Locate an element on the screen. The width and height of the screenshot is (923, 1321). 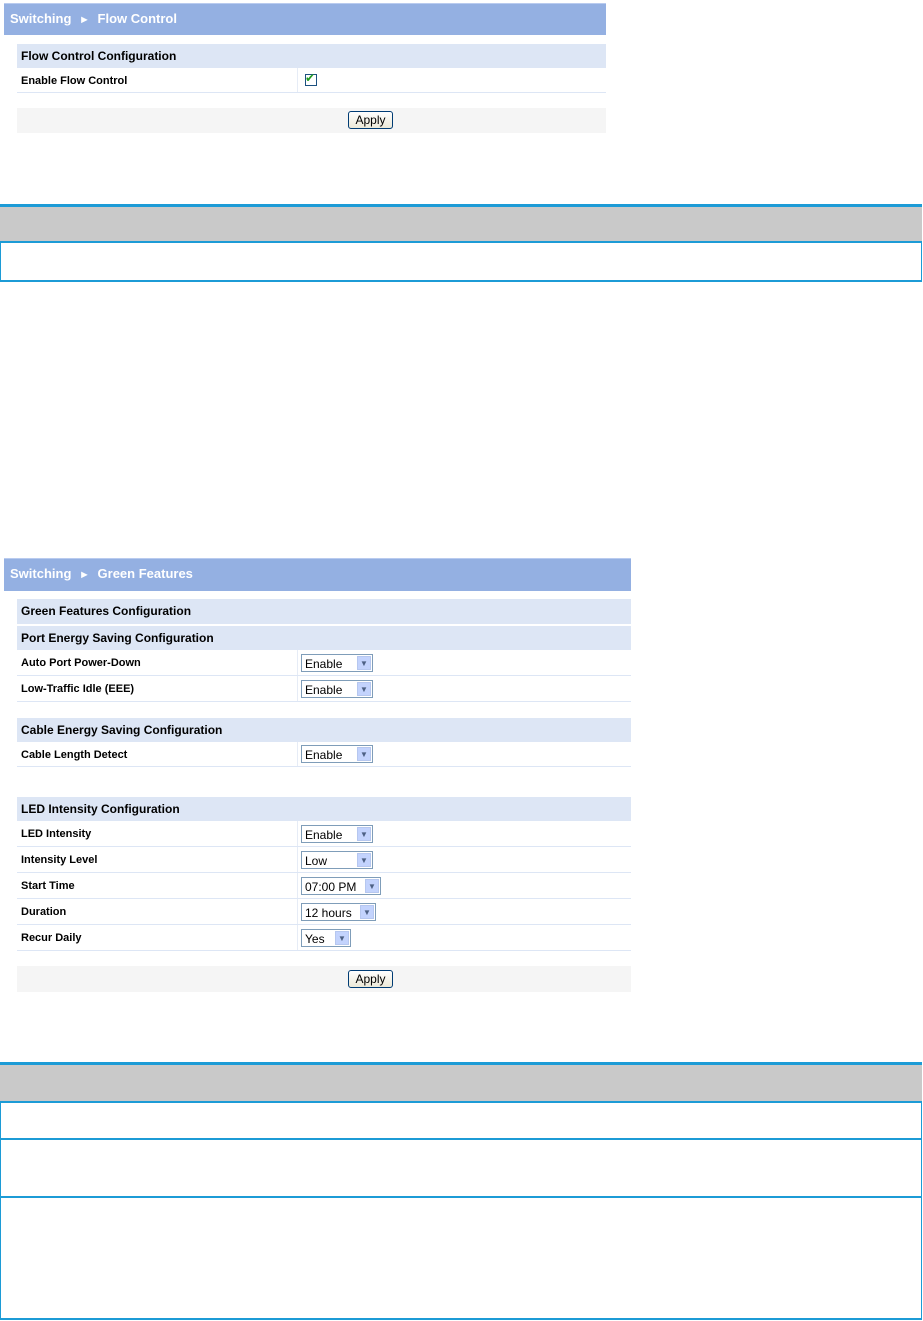
intensity-level-select: Low ▼ is located at coordinates (337, 860).